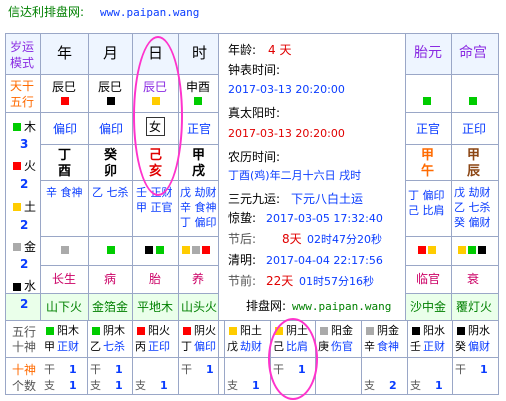  Describe the element at coordinates (323, 346) in the screenshot. I see `ten-god-stem: 庚` at that location.